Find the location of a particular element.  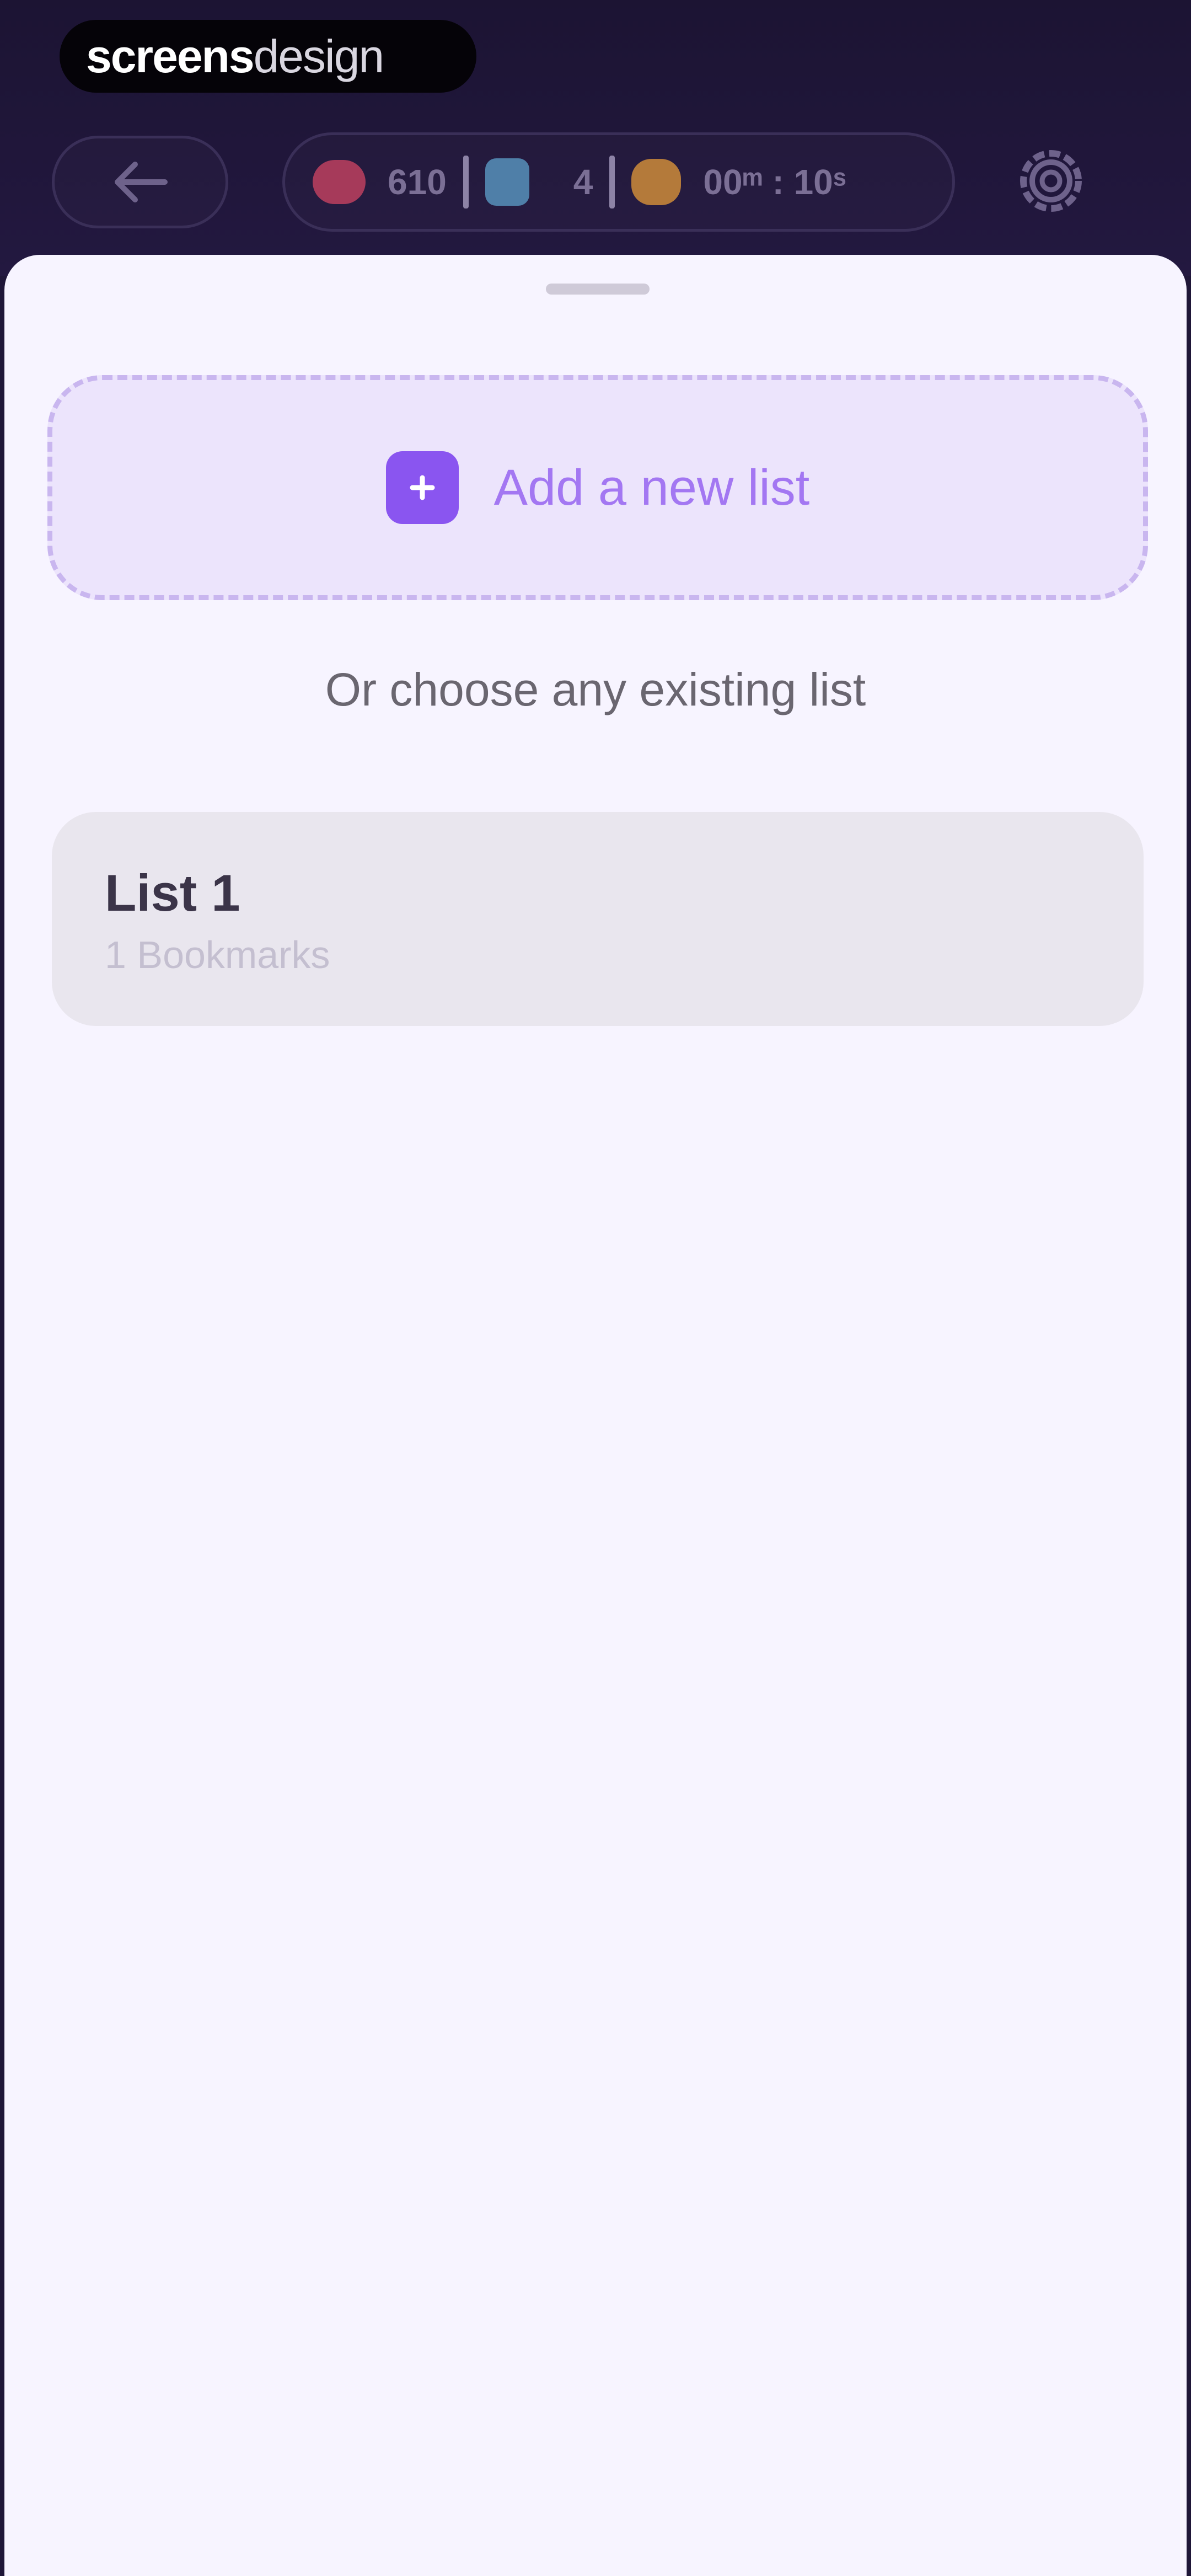

screensdesign-logo: screens design is located at coordinates (268, 56).